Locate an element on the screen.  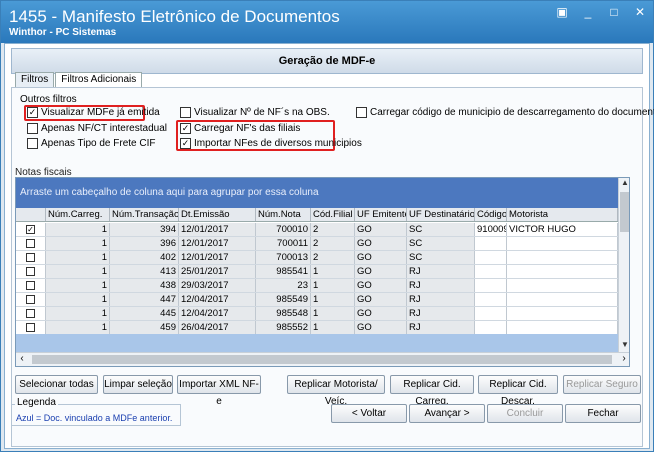
select-all-button: Selecionar todas is located at coordinates (56, 384).